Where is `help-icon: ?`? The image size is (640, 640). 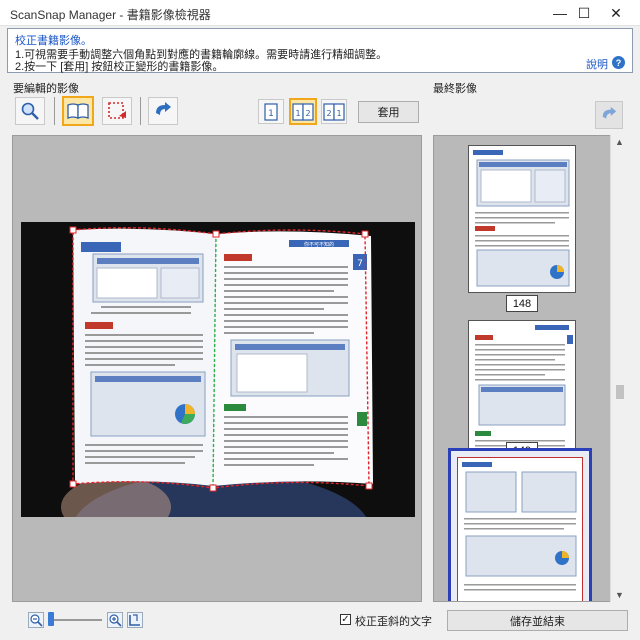
help-icon: ? is located at coordinates (618, 62).